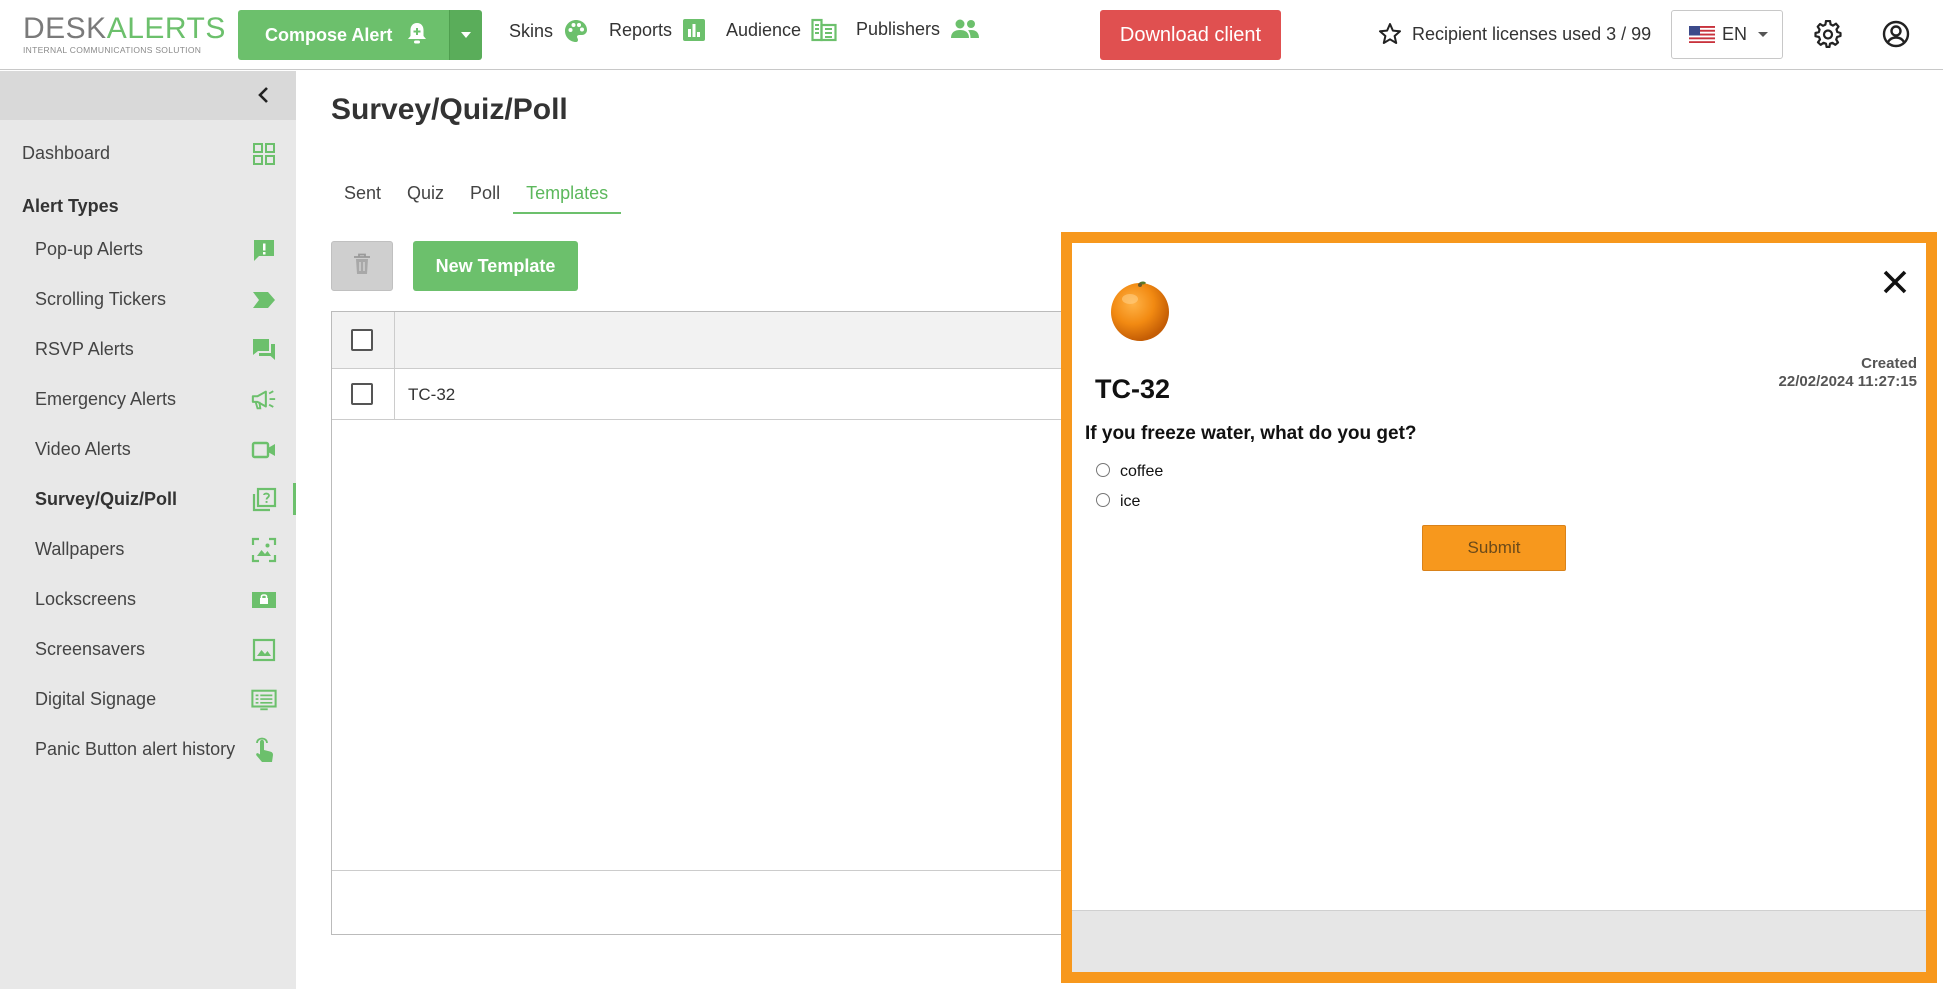 Image resolution: width=1943 pixels, height=989 pixels. Describe the element at coordinates (264, 500) in the screenshot. I see `survey-icon` at that location.